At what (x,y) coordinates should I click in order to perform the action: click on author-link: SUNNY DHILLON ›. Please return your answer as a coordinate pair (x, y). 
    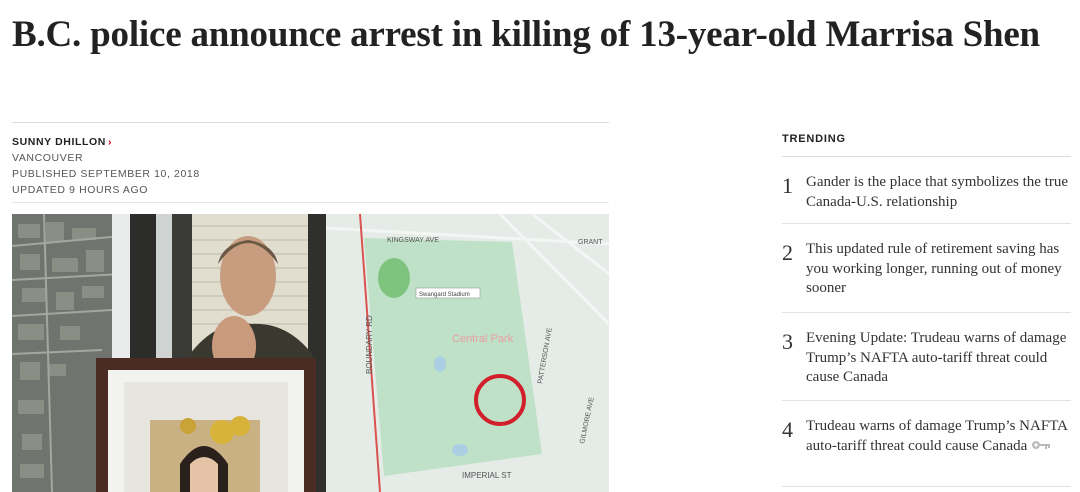
    Looking at the image, I should click on (310, 142).